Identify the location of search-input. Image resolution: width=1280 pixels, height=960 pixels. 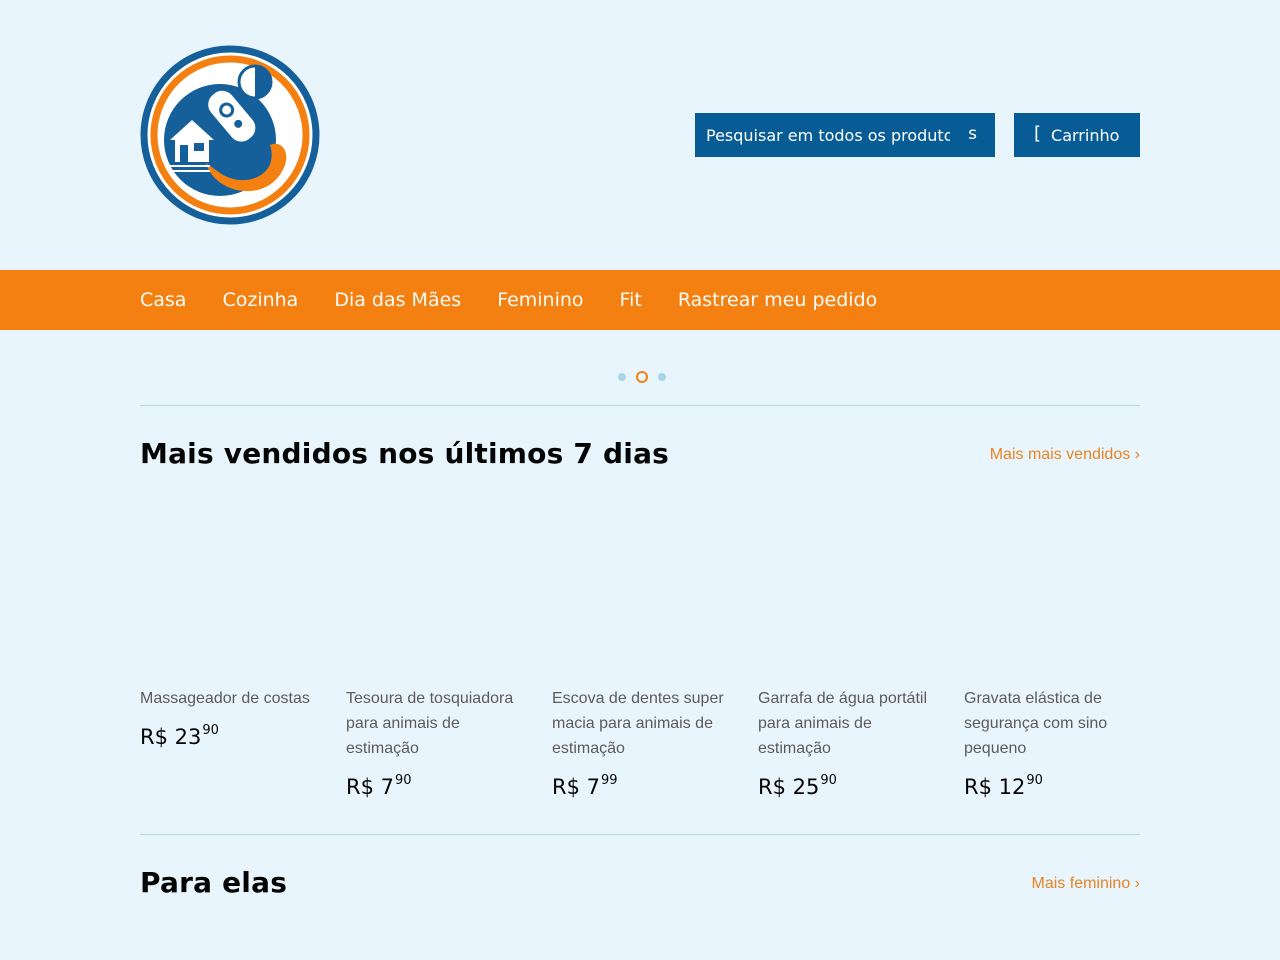
(828, 135).